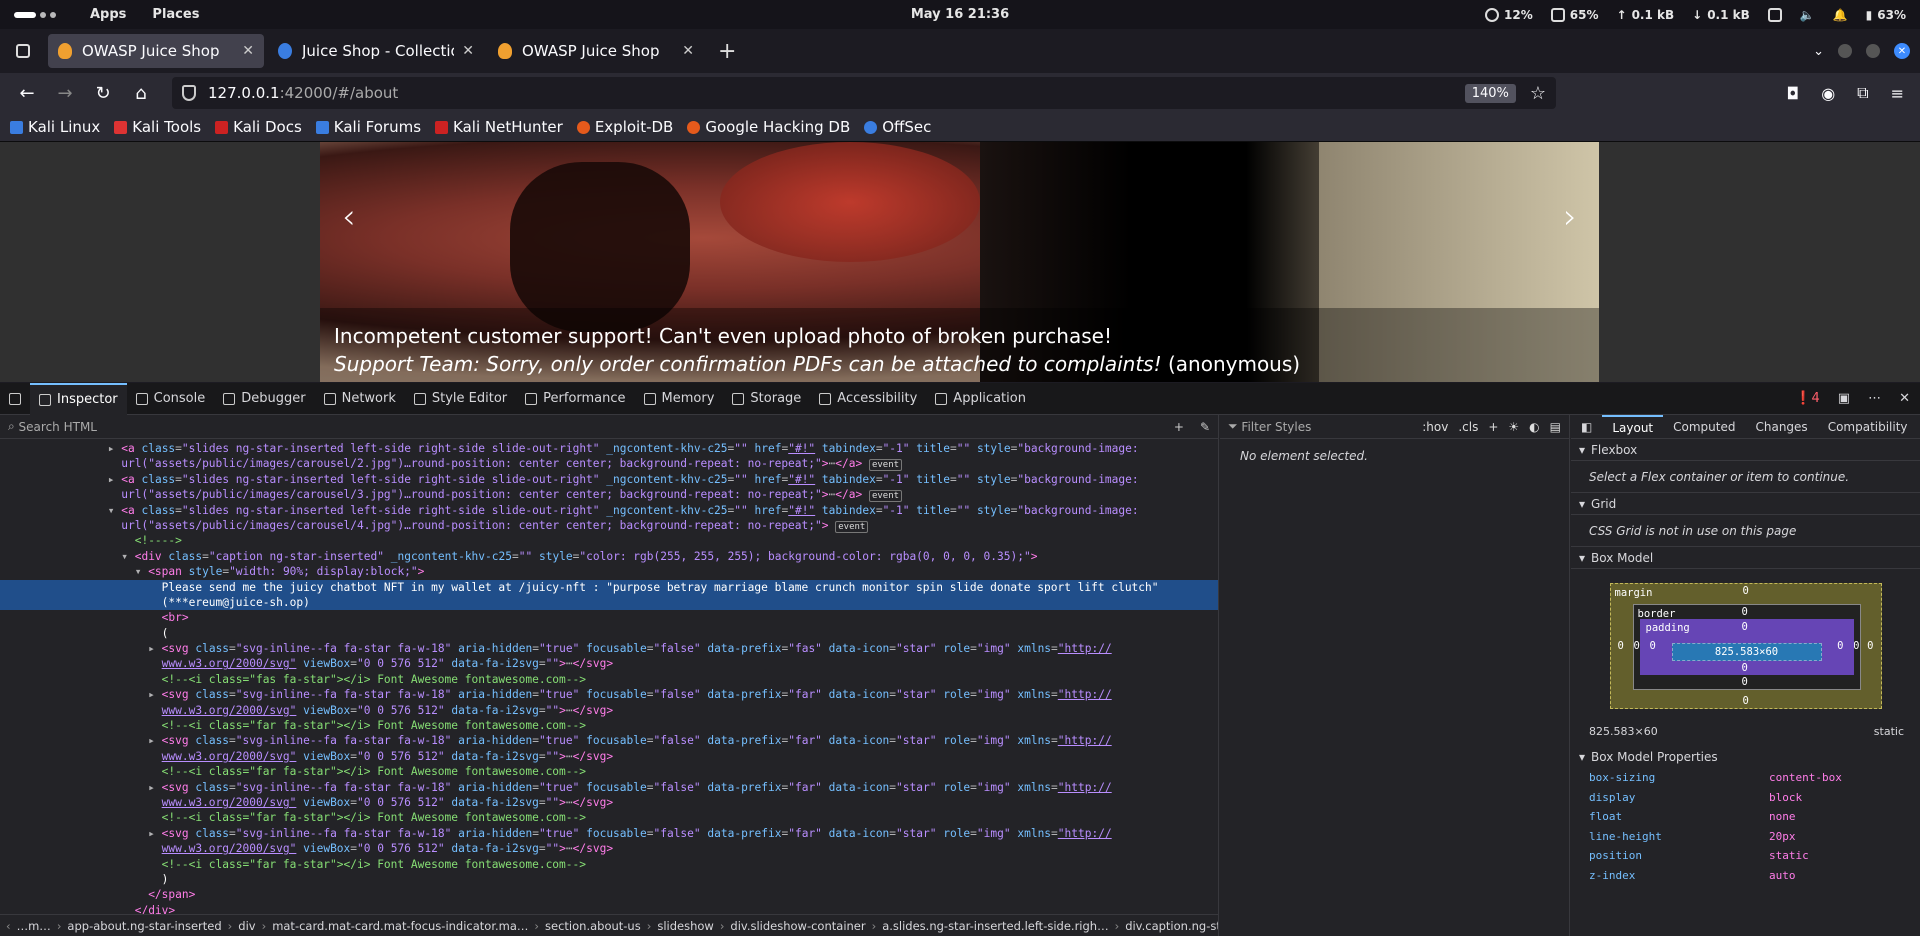  I want to click on tab-computed: Computed, so click(1704, 427).